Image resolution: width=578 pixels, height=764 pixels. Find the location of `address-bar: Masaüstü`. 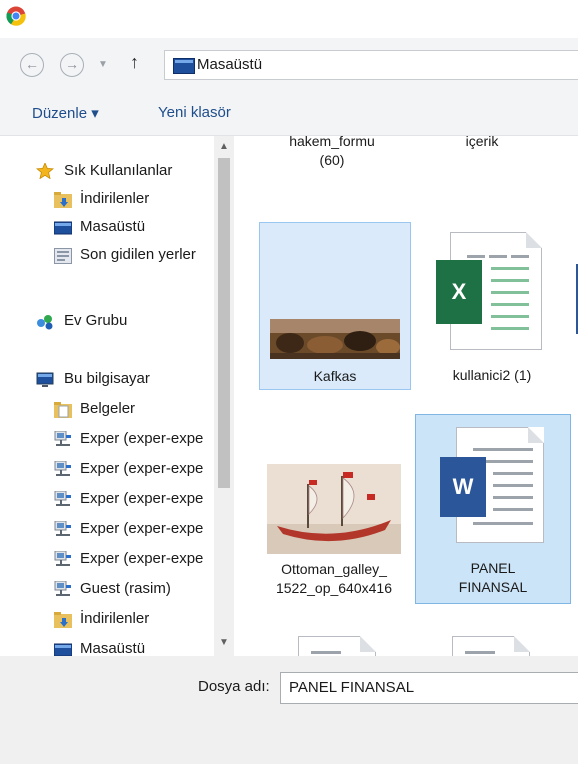

address-bar: Masaüstü is located at coordinates (371, 65).